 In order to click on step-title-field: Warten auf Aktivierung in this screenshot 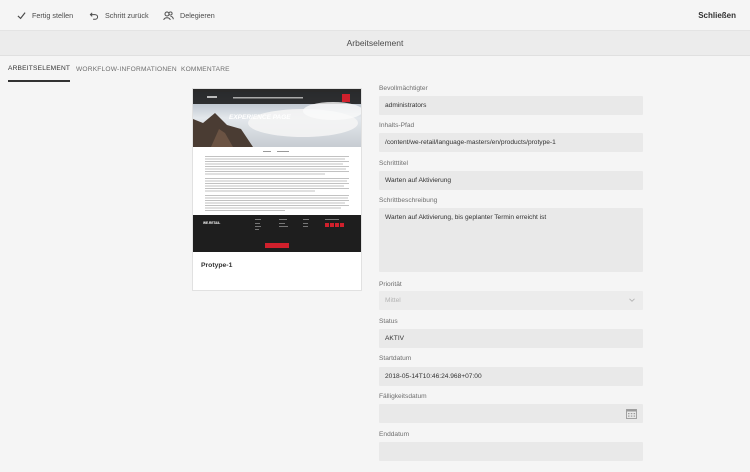, I will do `click(511, 180)`.